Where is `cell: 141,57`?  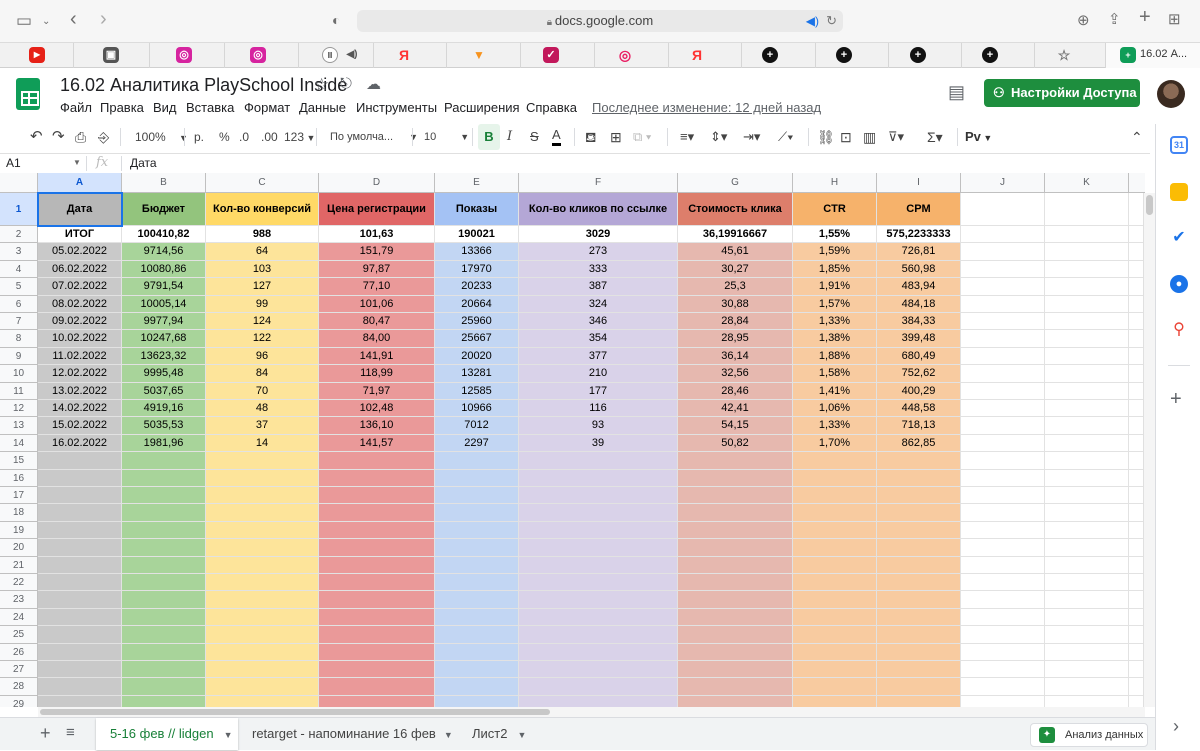 cell: 141,57 is located at coordinates (377, 443).